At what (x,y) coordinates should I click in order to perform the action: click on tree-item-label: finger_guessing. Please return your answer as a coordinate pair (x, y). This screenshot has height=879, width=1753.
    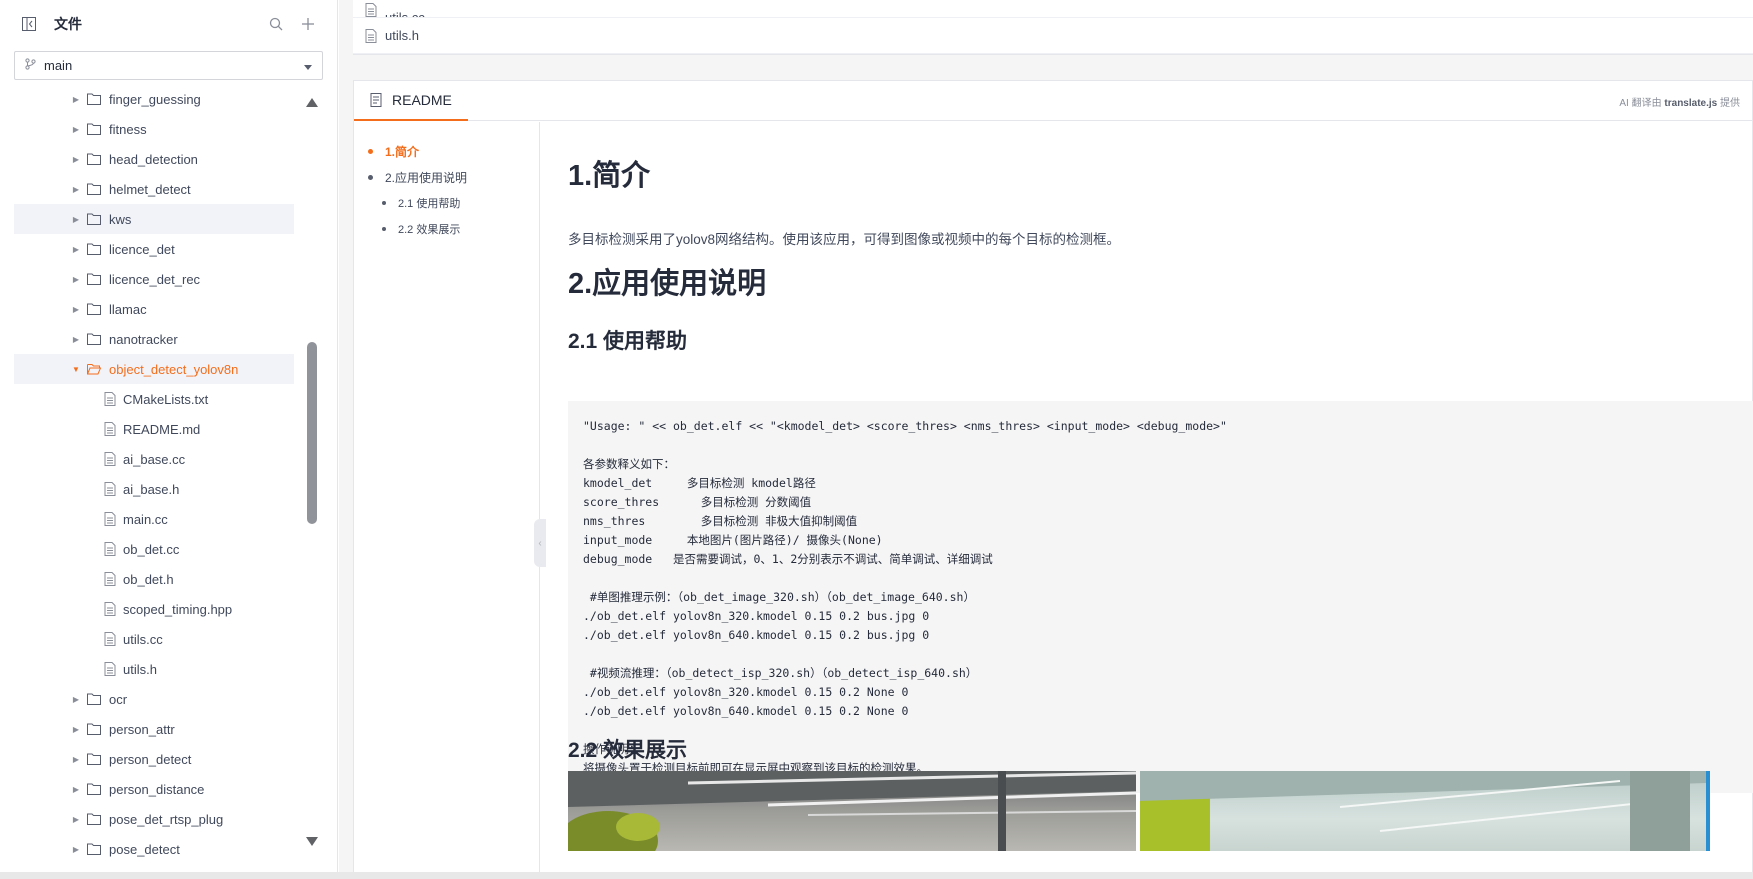
    Looking at the image, I should click on (155, 99).